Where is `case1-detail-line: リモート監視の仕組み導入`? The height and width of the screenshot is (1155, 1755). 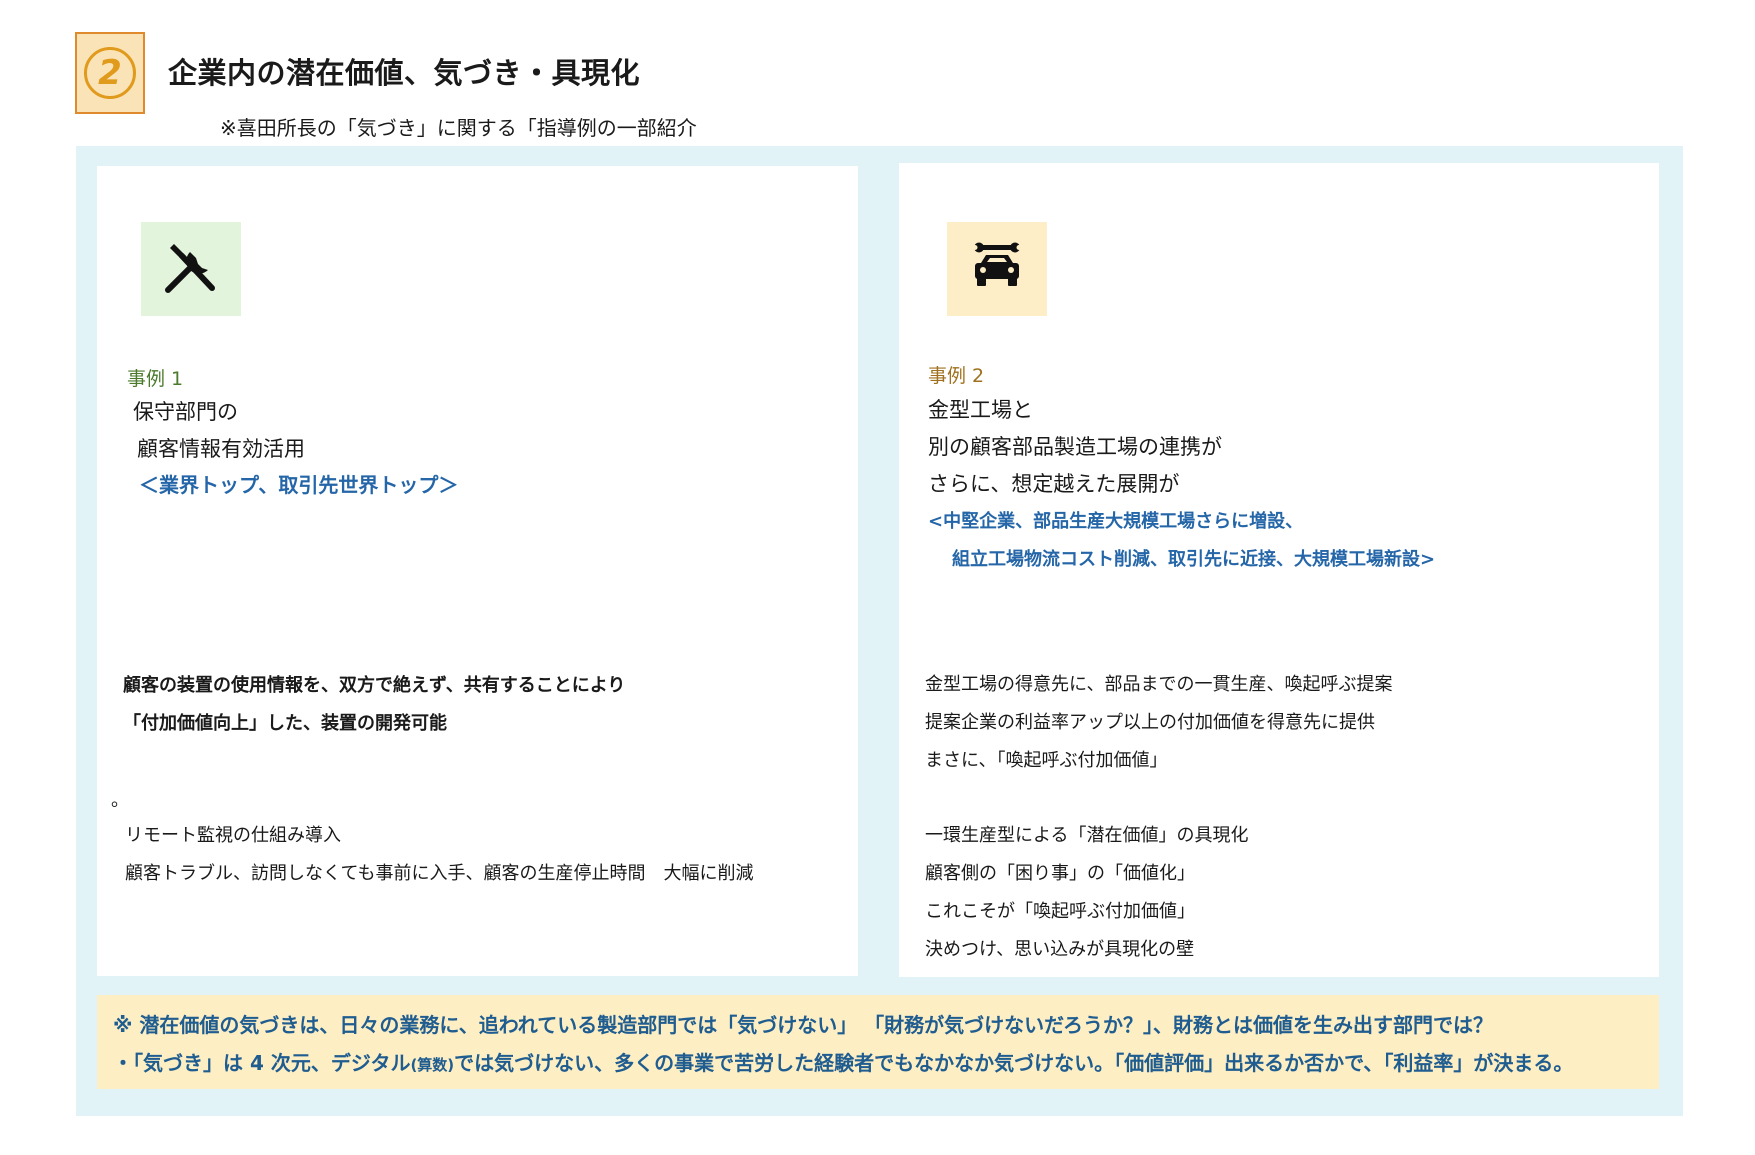 case1-detail-line: リモート監視の仕組み導入 is located at coordinates (233, 835).